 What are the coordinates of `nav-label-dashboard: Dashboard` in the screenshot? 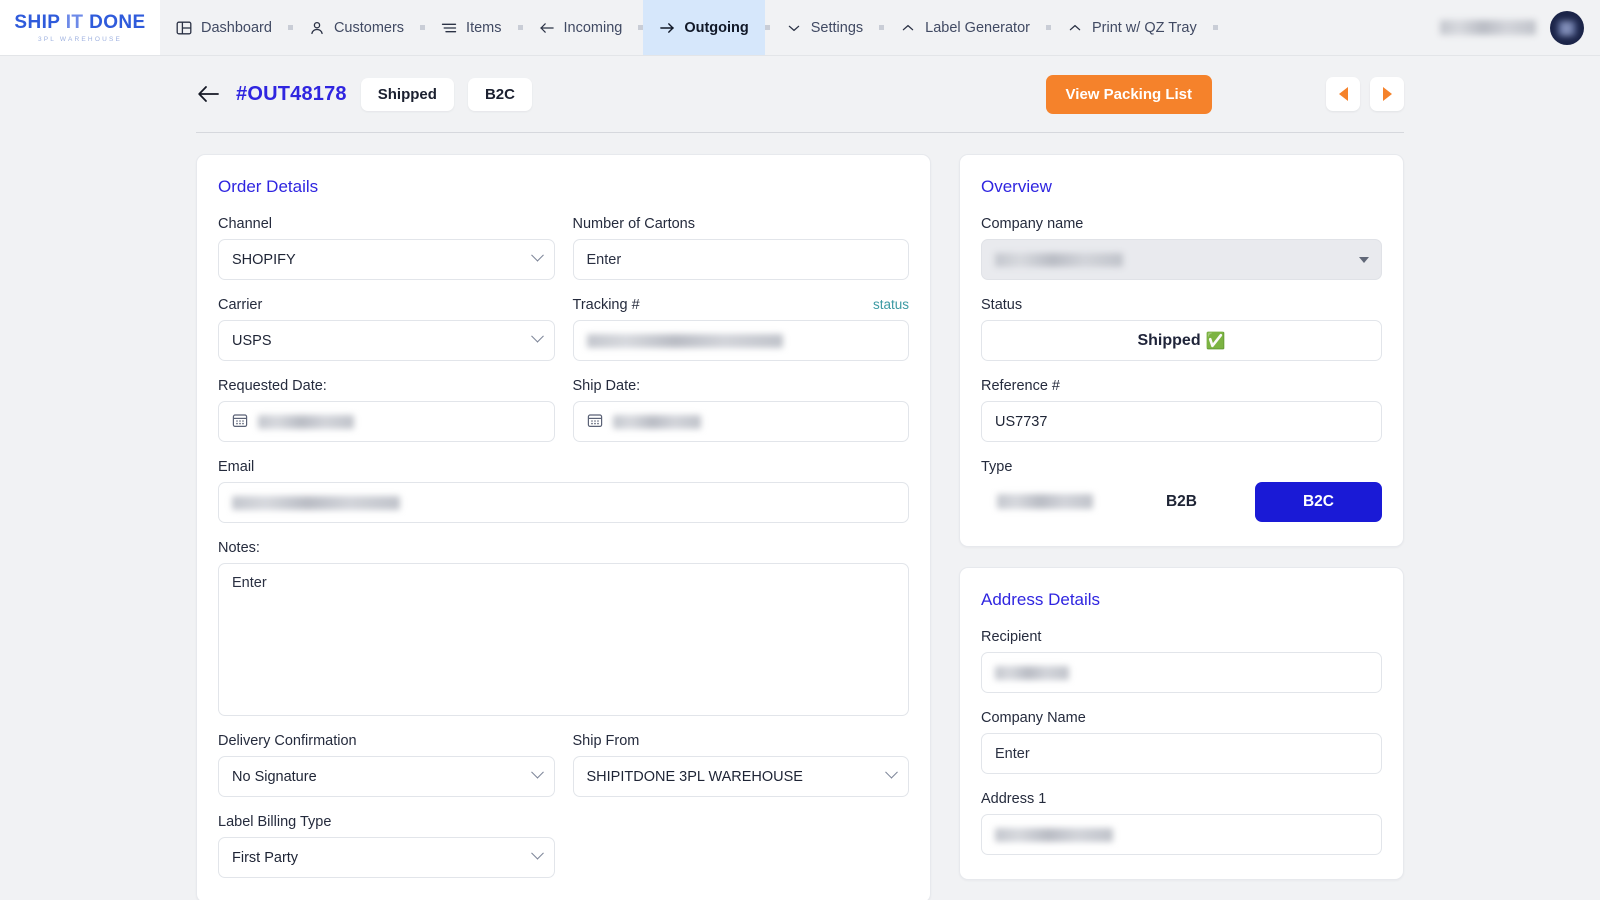 It's located at (236, 27).